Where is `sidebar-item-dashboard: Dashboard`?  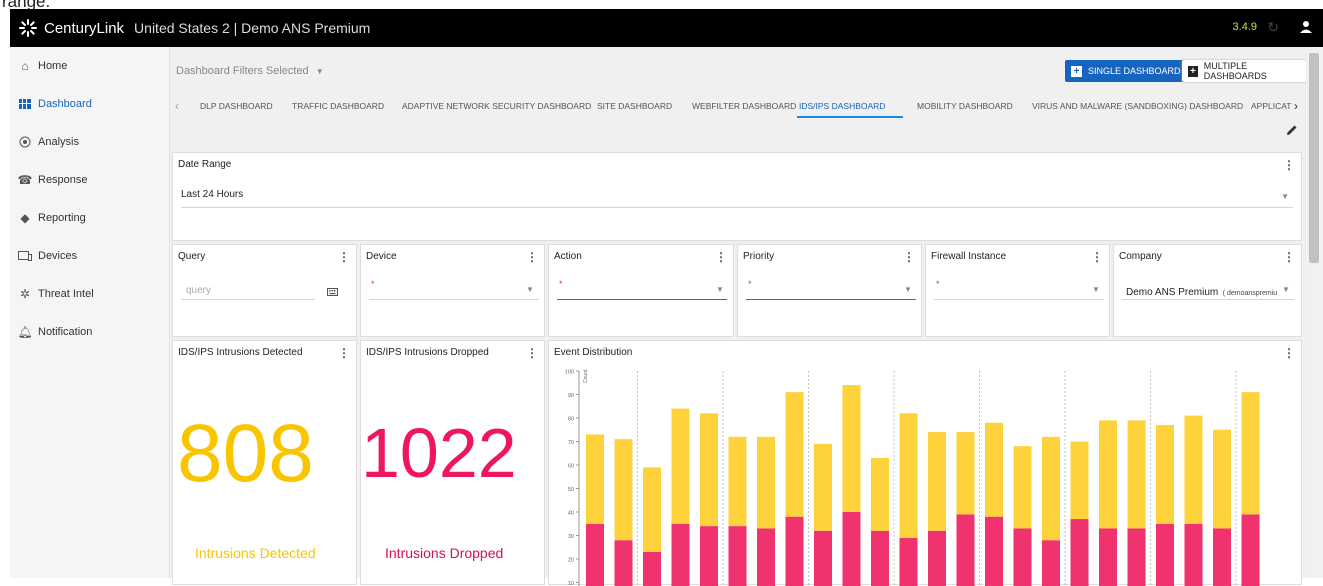 sidebar-item-dashboard: Dashboard is located at coordinates (89, 104).